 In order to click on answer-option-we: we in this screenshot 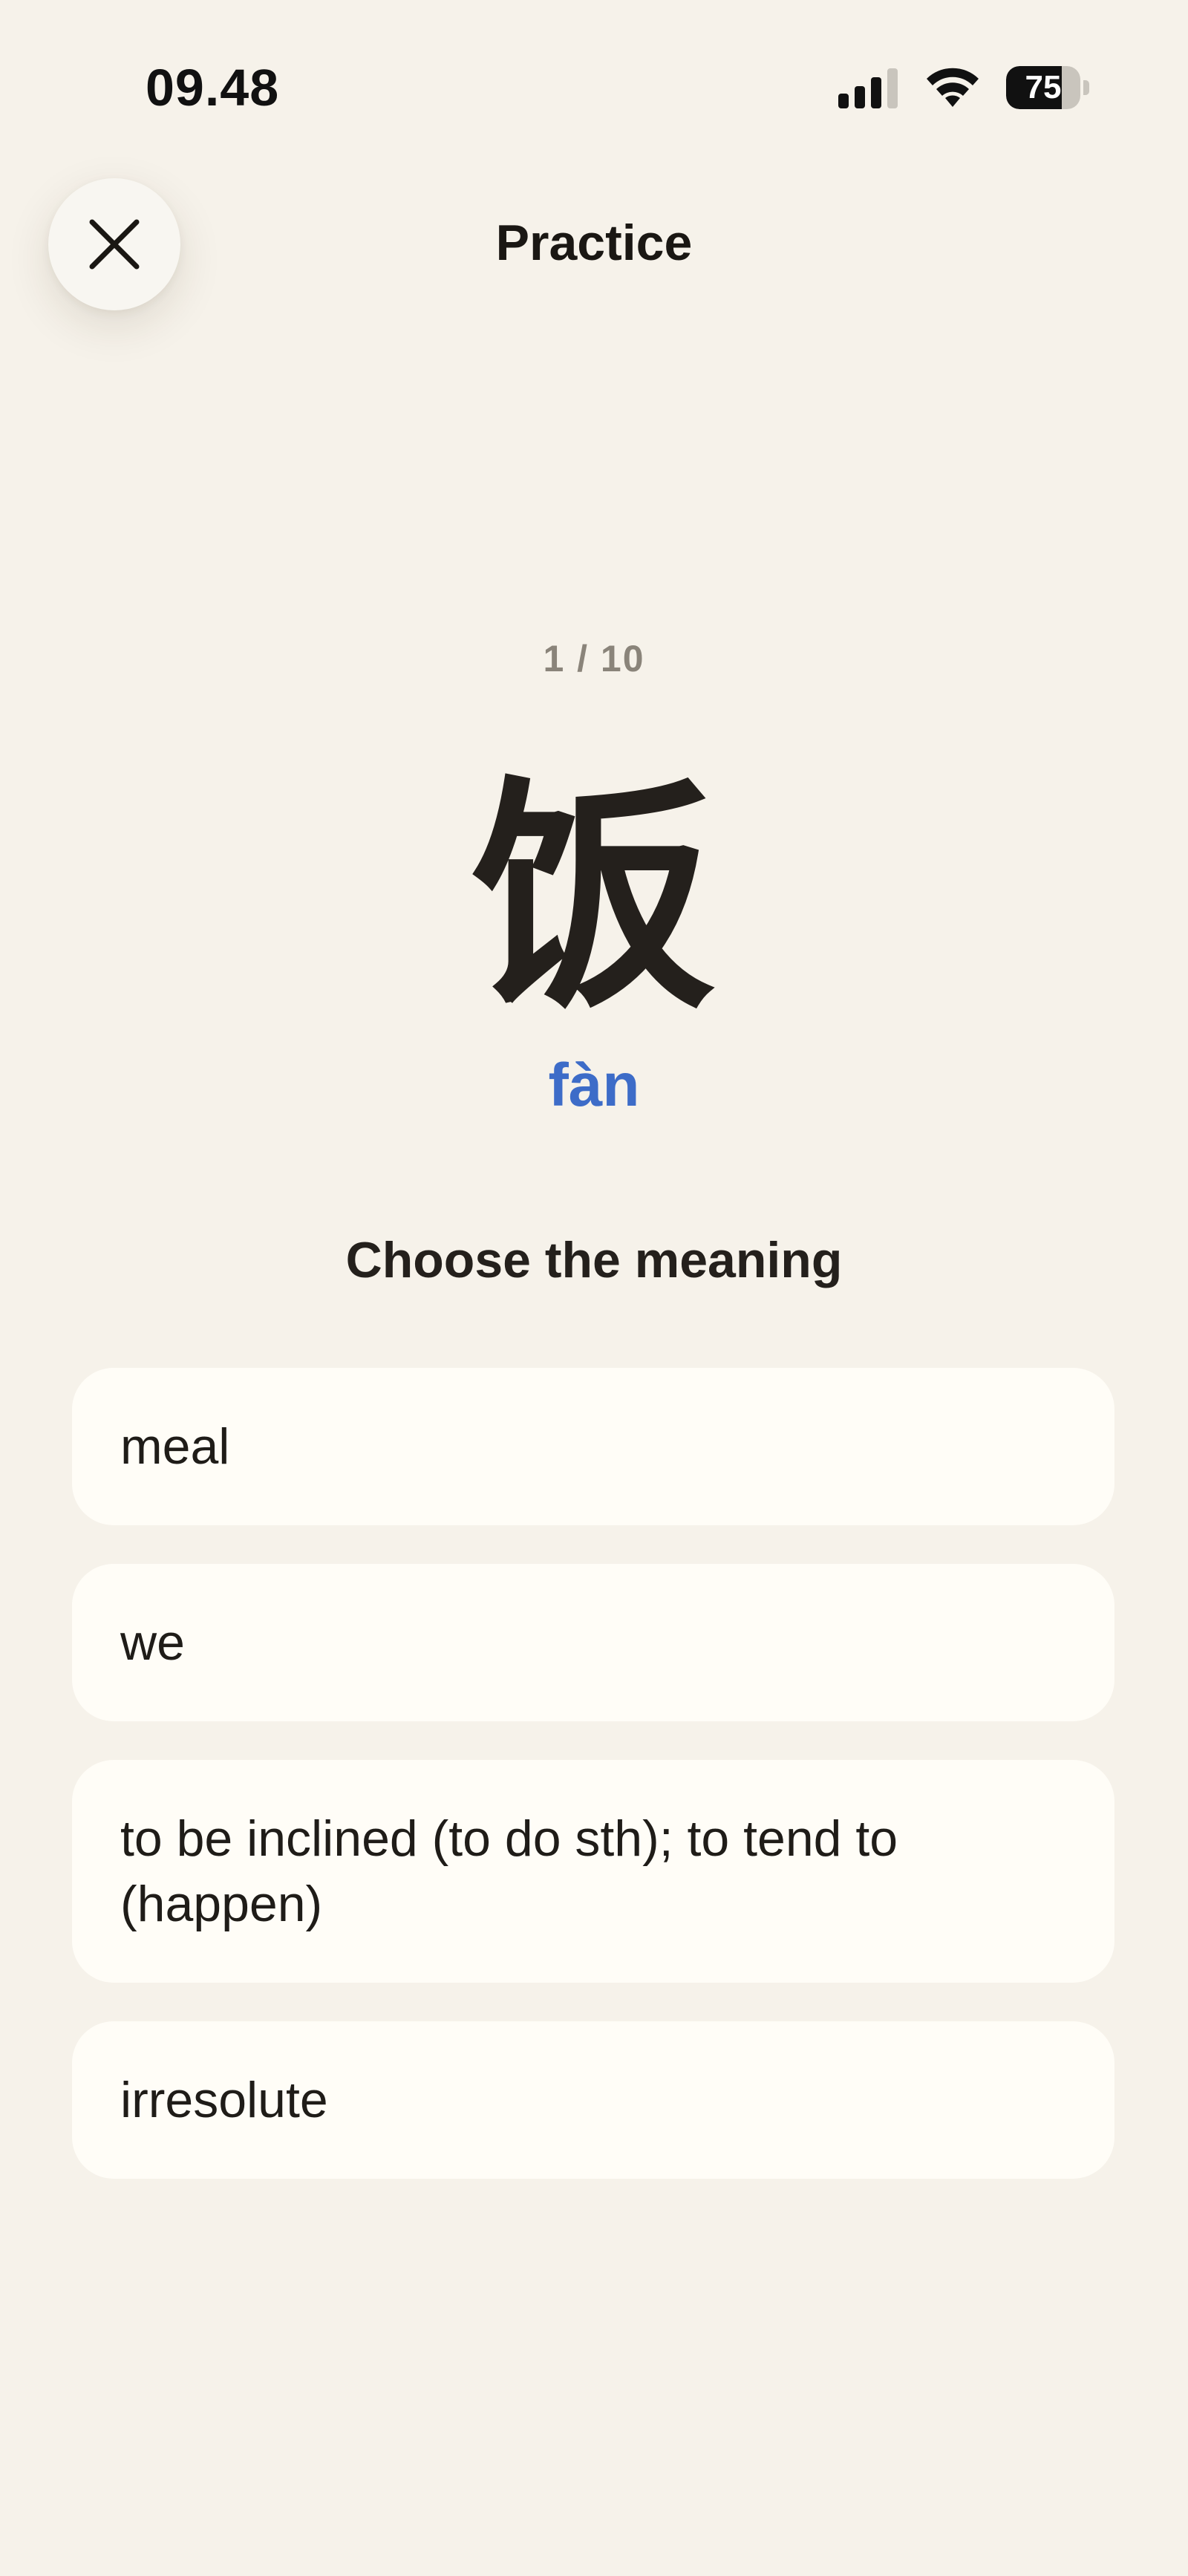, I will do `click(593, 1642)`.